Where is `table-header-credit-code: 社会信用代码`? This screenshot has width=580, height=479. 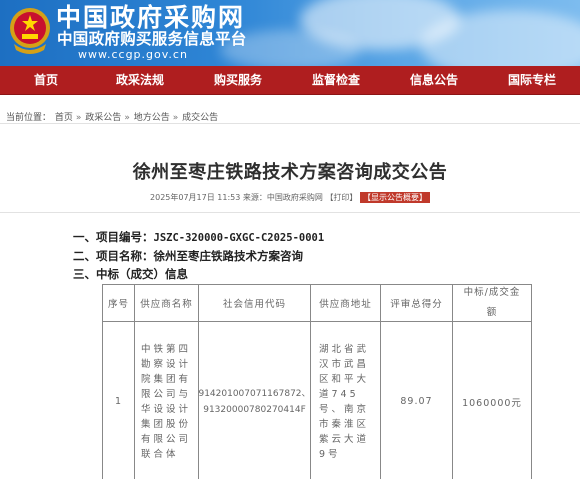
table-header-credit-code: 社会信用代码 is located at coordinates (255, 303).